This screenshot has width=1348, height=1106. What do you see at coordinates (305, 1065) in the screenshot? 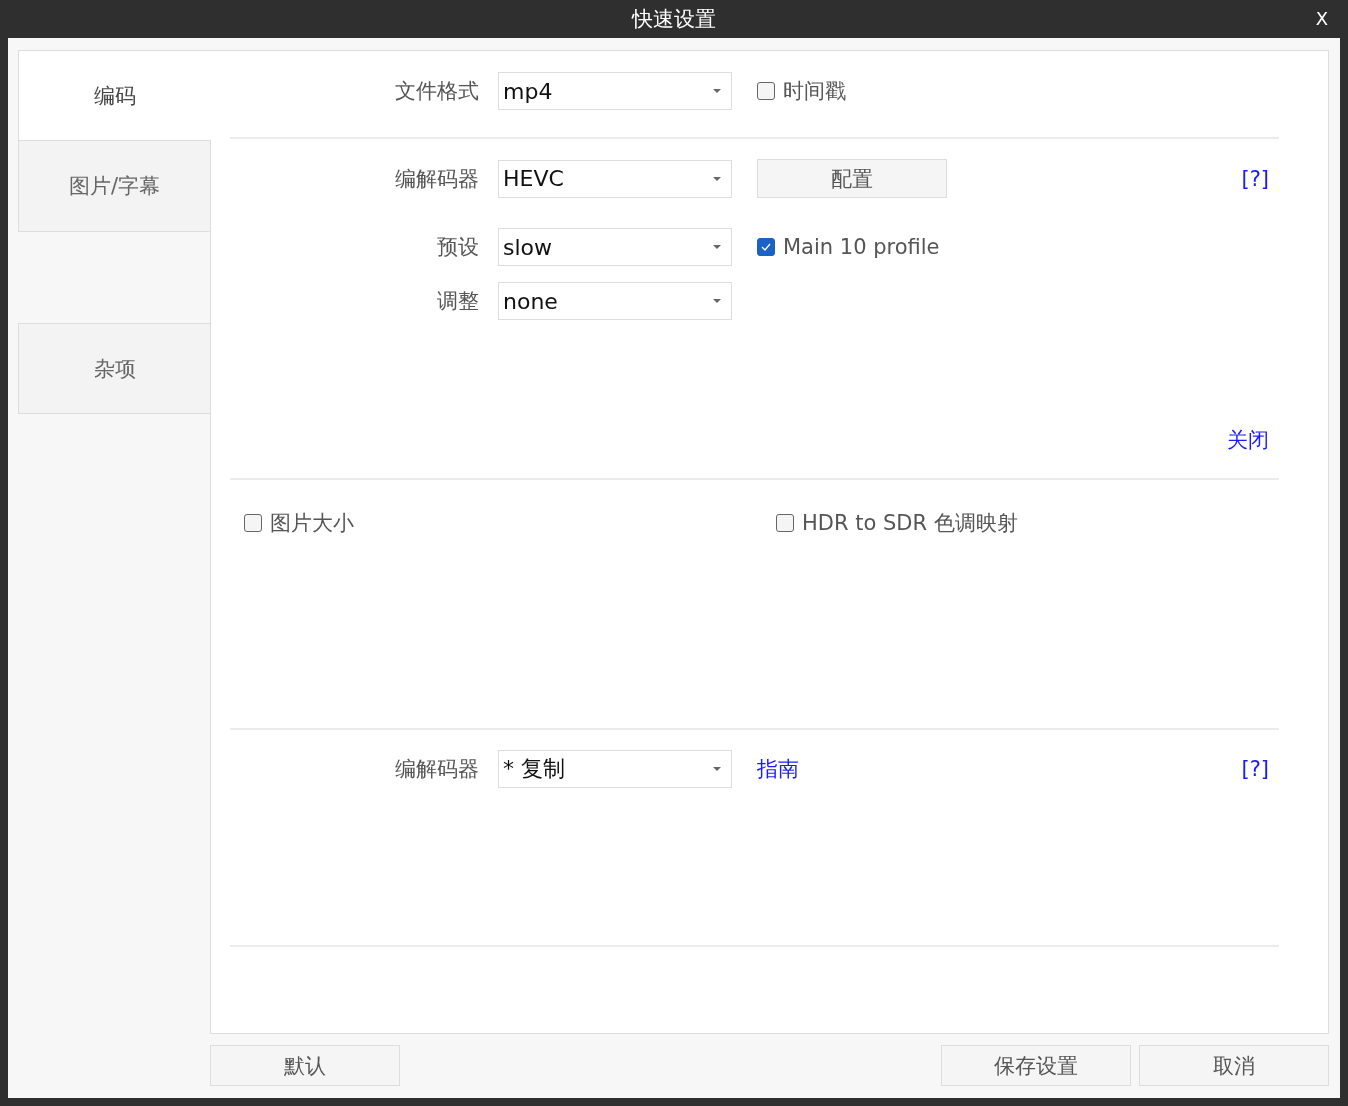
I see `default-button: 默认` at bounding box center [305, 1065].